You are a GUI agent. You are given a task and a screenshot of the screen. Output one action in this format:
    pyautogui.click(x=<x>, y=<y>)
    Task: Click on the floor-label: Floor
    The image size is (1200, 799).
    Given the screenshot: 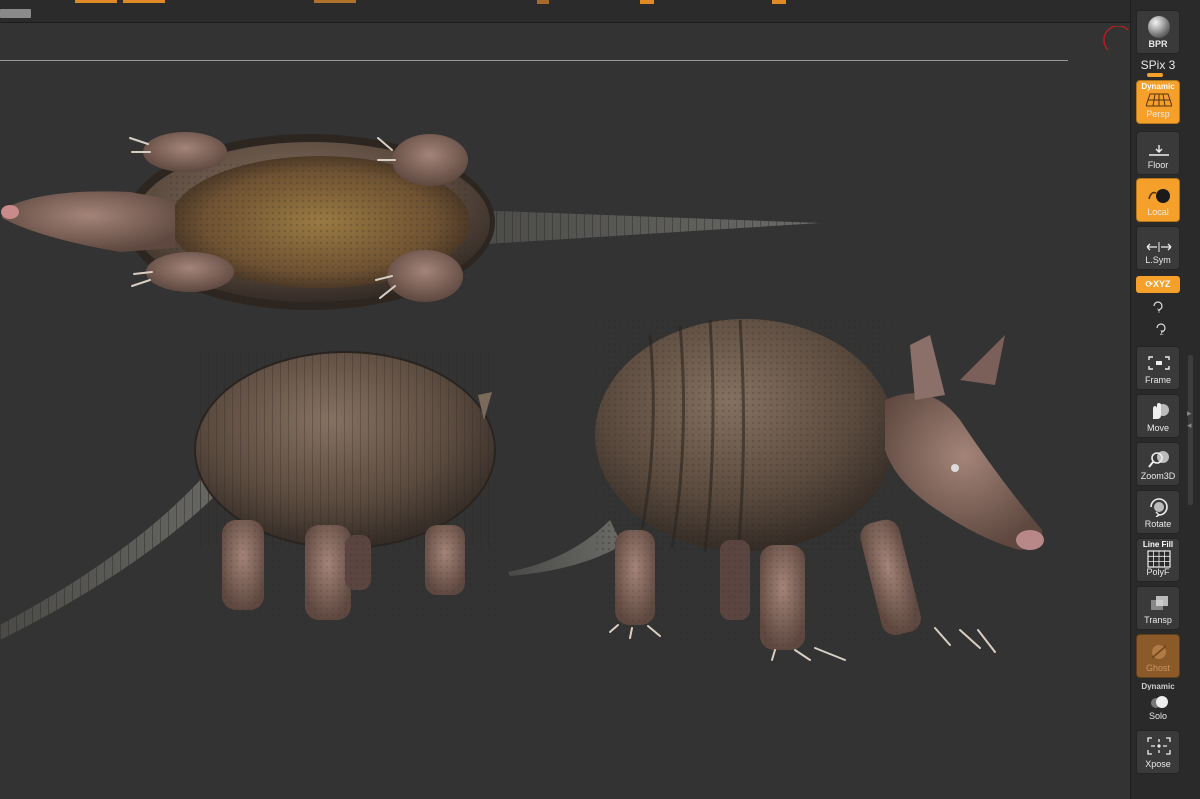 What is the action you would take?
    pyautogui.click(x=1158, y=165)
    